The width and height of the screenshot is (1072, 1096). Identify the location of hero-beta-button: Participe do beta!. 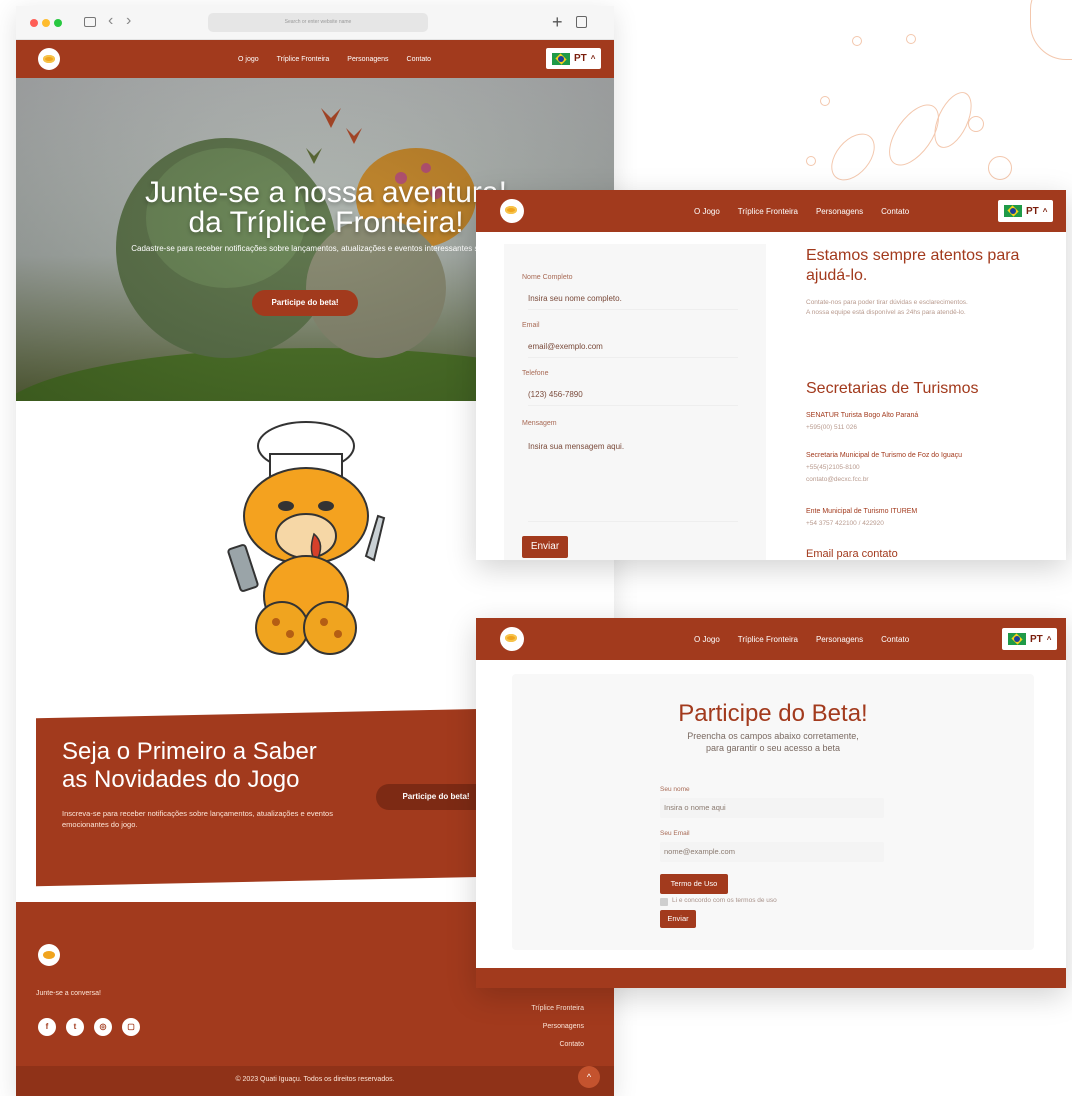
(305, 303).